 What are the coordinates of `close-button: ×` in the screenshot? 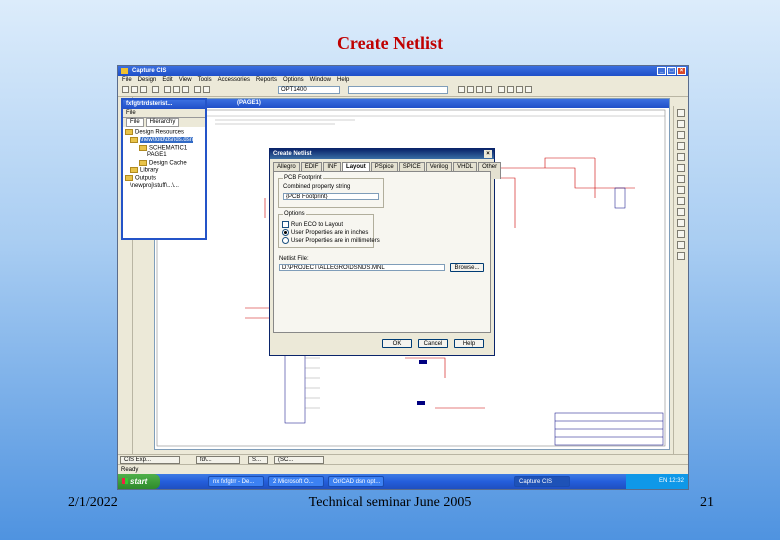 It's located at (681, 71).